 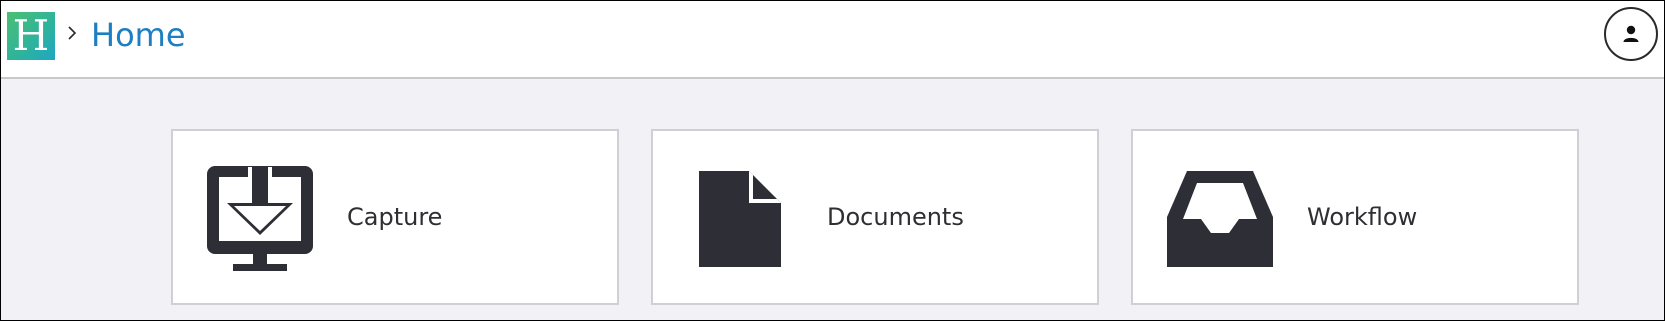 What do you see at coordinates (31, 36) in the screenshot?
I see `app-logo: H` at bounding box center [31, 36].